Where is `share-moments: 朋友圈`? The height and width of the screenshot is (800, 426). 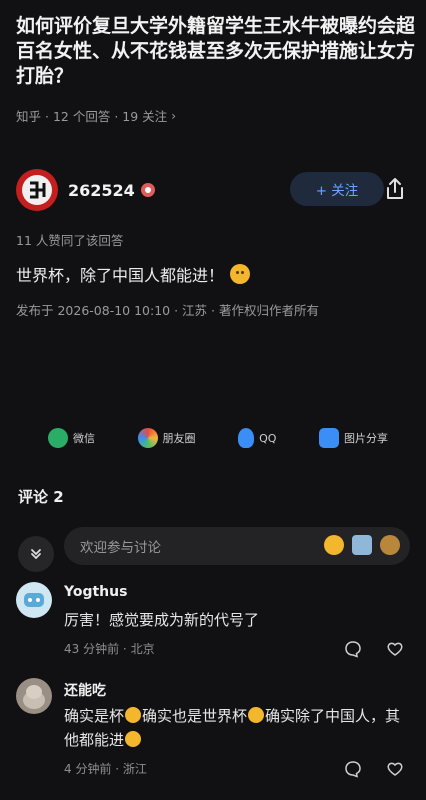
share-moments: 朋友圈 is located at coordinates (166, 438).